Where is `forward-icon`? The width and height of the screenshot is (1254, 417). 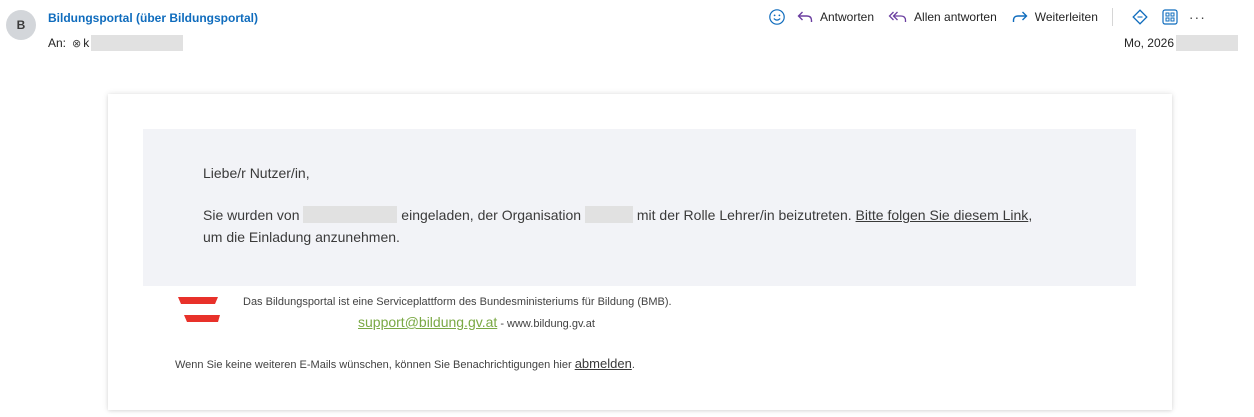
forward-icon is located at coordinates (1020, 17).